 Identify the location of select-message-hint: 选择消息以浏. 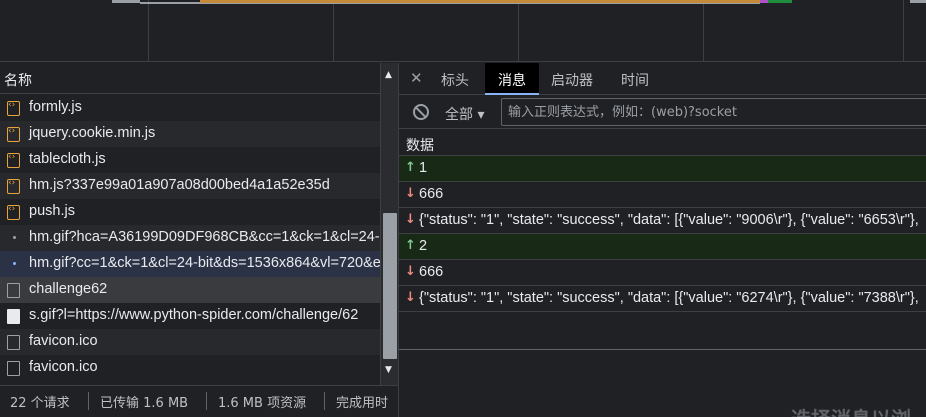
(851, 410).